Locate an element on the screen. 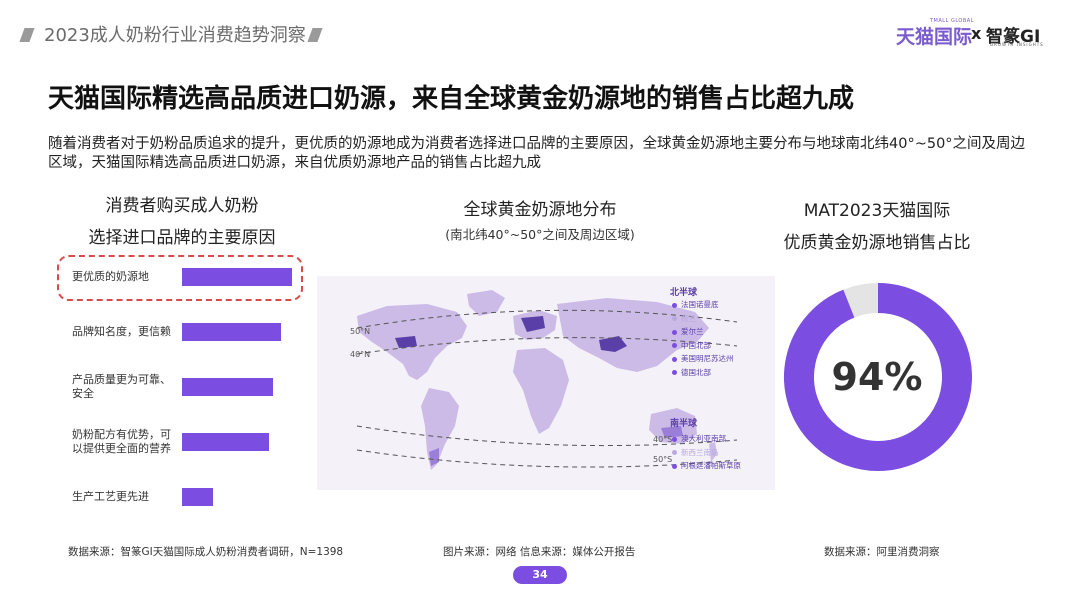  legend-item-label: 新西兰南岛 is located at coordinates (700, 452).